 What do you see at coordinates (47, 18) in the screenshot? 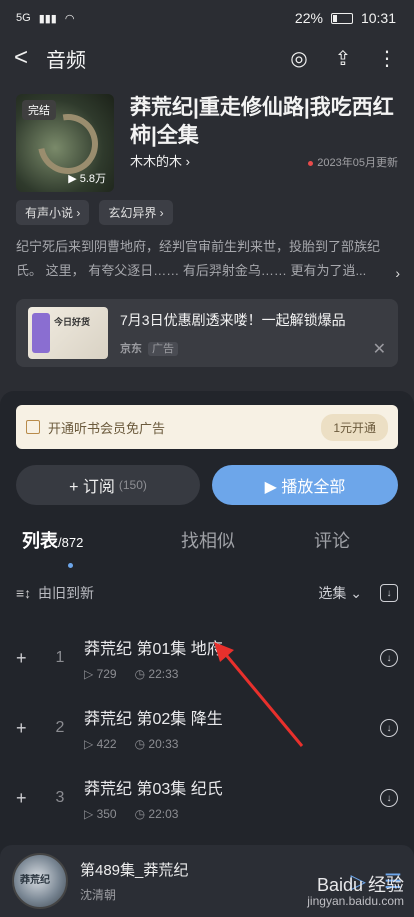
I see `signal-icon: ▮▮▮` at bounding box center [47, 18].